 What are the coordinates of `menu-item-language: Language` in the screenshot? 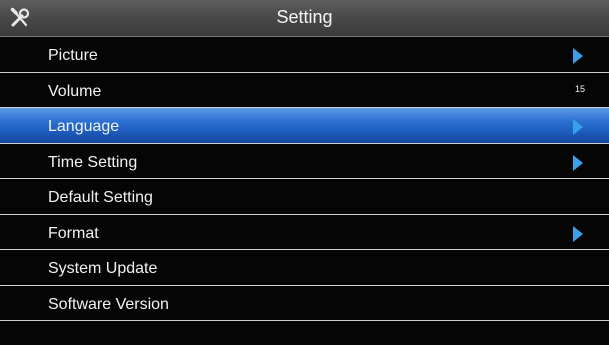 It's located at (304, 126).